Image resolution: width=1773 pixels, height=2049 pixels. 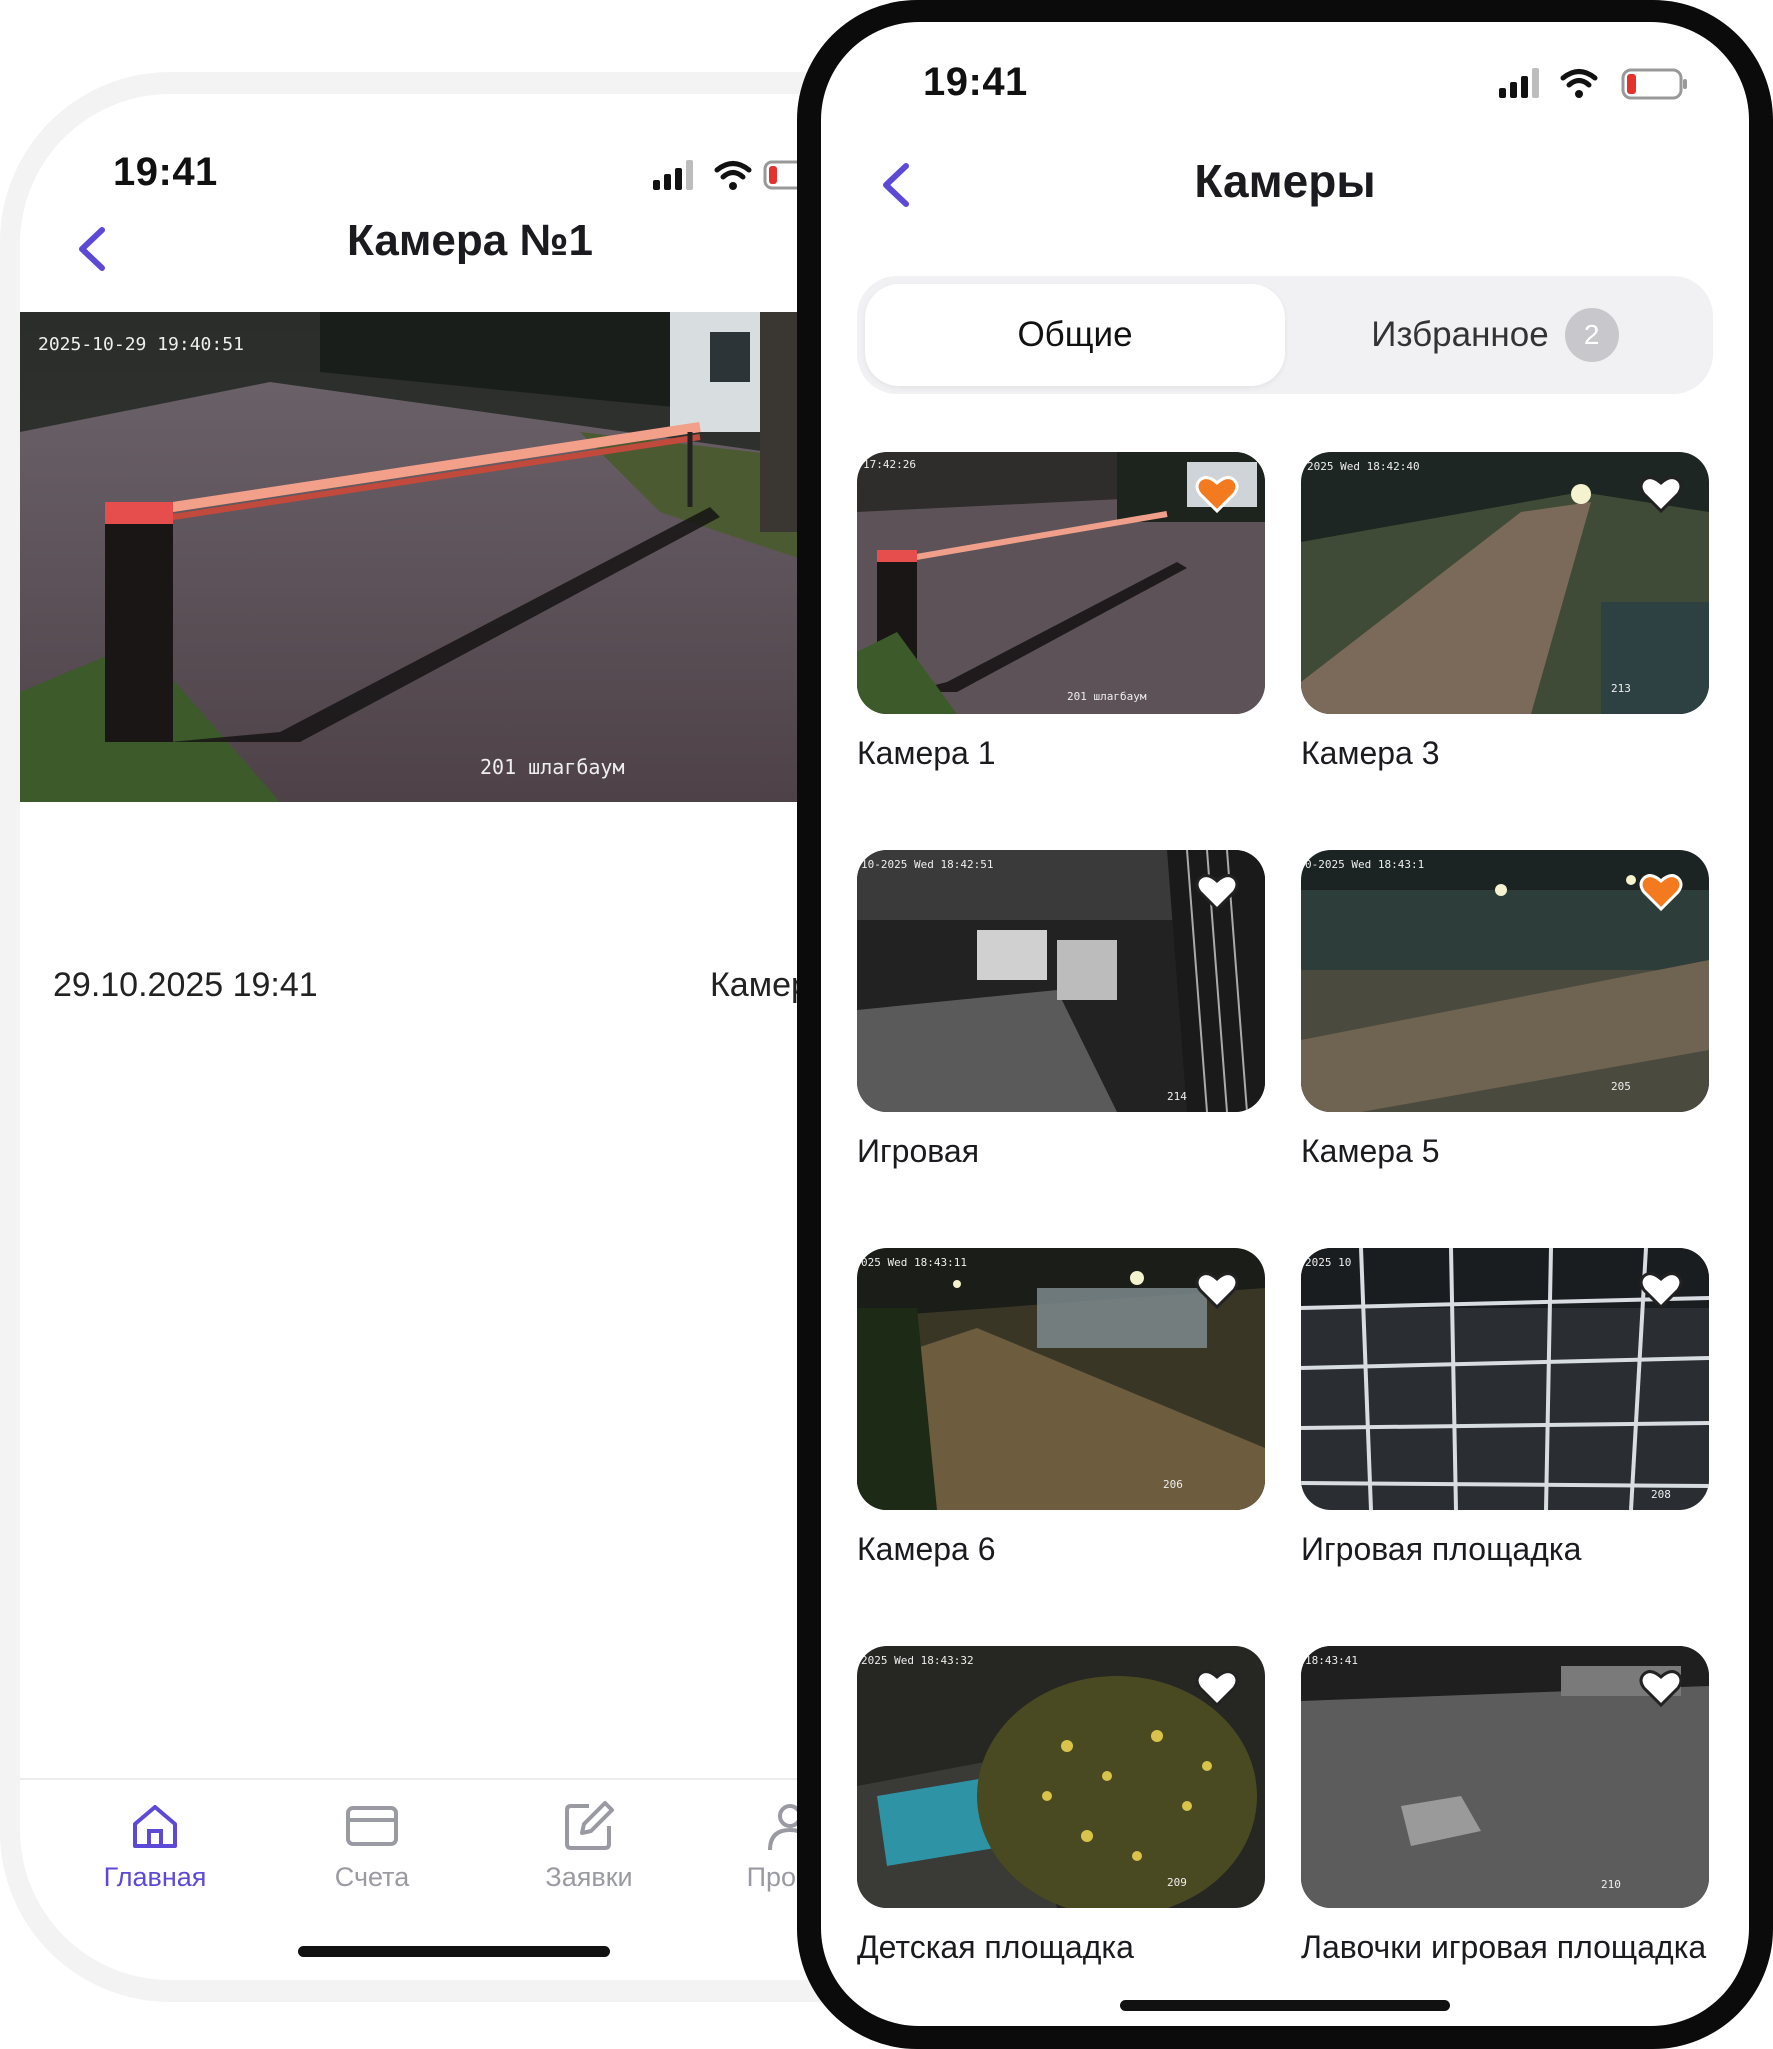 What do you see at coordinates (1107, 696) in the screenshot?
I see `camera-osd-caption: 201 шлагбаум` at bounding box center [1107, 696].